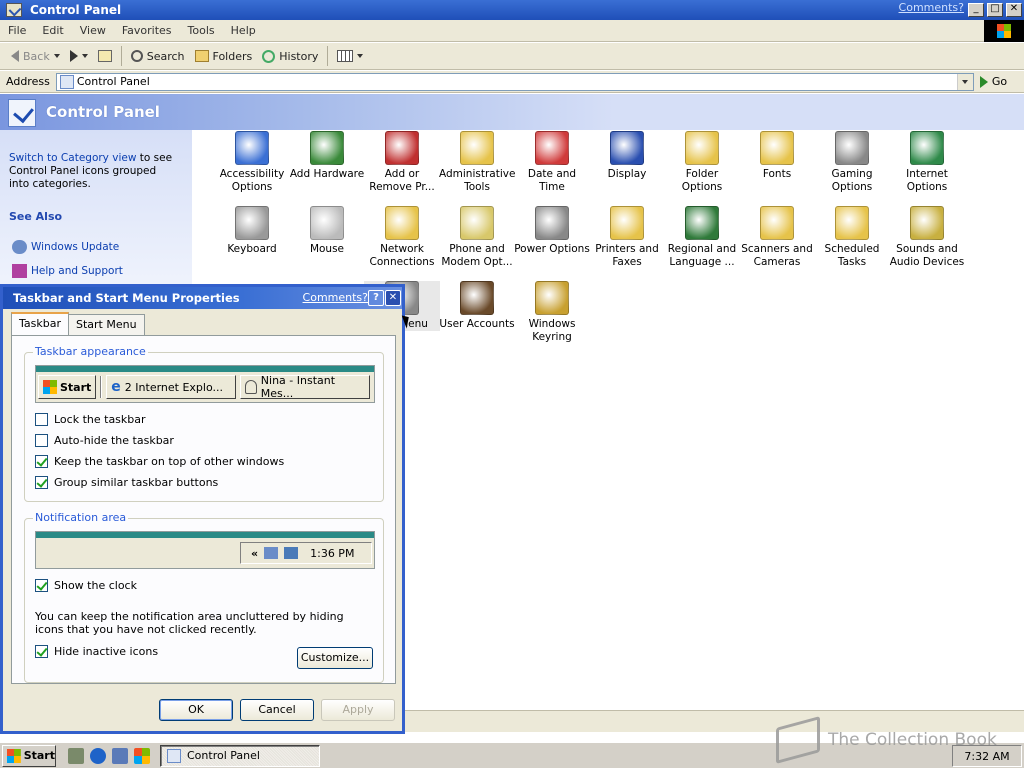 This screenshot has height=768, width=1024. What do you see at coordinates (126, 482) in the screenshot?
I see `group-buttons-checkbox: Group similar taskbar buttons` at bounding box center [126, 482].